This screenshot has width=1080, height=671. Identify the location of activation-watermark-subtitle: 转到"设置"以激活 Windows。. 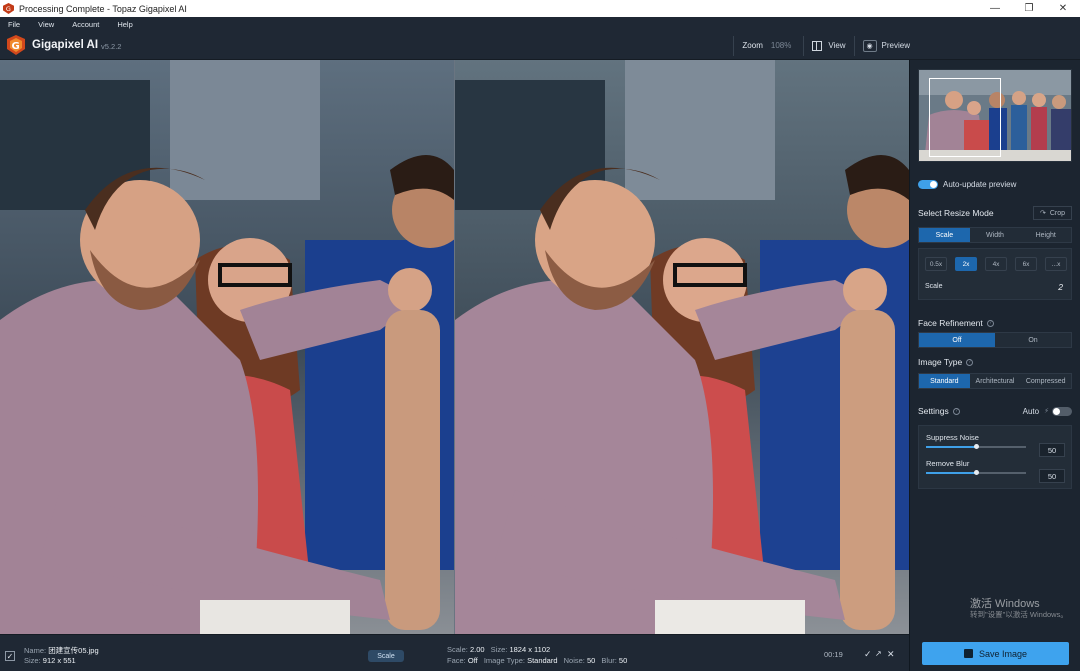
(1019, 614).